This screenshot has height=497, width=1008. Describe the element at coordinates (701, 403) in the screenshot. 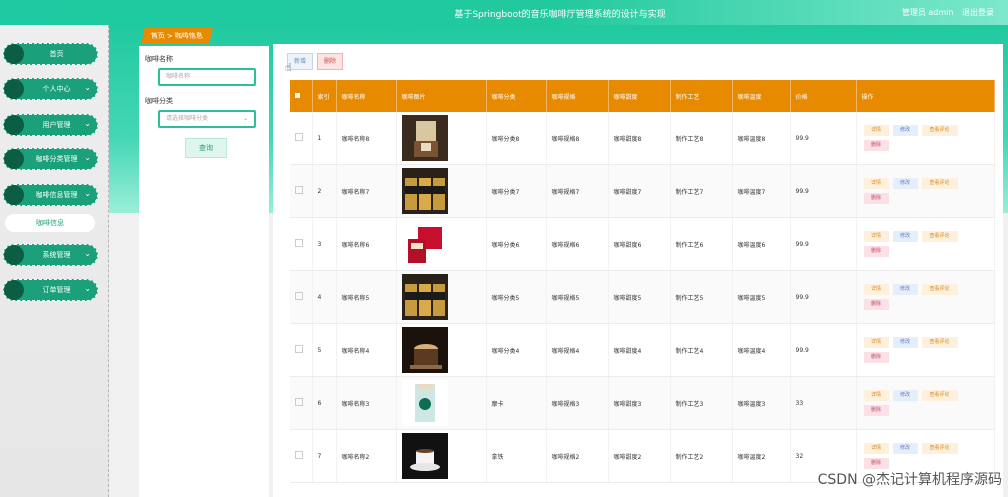

I see `cell-craft: 制作工艺3` at that location.